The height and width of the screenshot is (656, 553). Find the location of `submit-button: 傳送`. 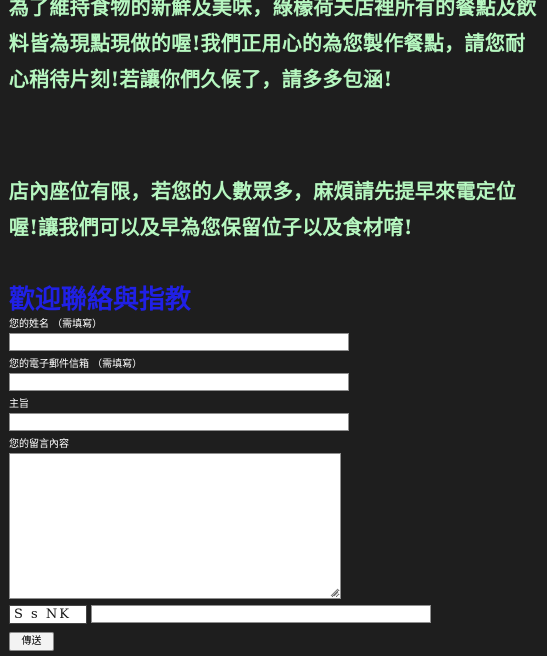

submit-button: 傳送 is located at coordinates (31, 641).